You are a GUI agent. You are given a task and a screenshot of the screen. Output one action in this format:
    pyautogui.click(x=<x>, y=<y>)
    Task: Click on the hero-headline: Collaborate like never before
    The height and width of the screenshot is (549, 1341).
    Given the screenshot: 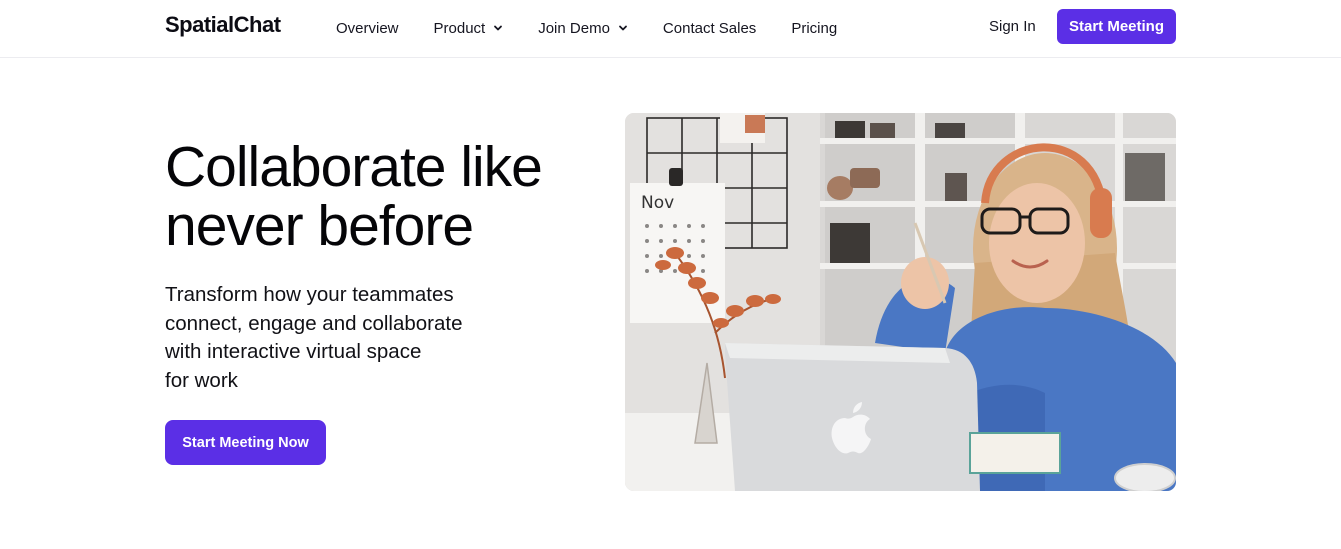 What is the action you would take?
    pyautogui.click(x=380, y=197)
    